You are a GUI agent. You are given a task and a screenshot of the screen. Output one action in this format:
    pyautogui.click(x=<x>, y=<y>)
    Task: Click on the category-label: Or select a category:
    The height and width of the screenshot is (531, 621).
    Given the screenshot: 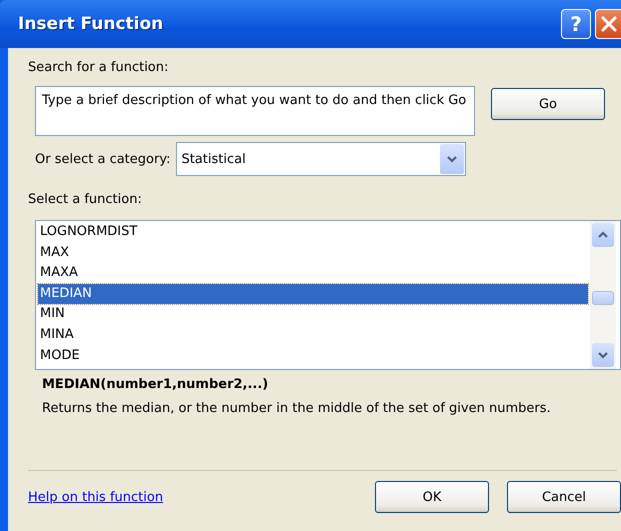 What is the action you would take?
    pyautogui.click(x=102, y=159)
    